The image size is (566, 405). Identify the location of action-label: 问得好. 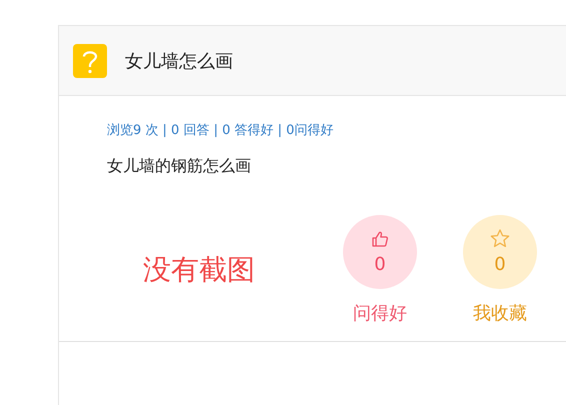
(380, 313).